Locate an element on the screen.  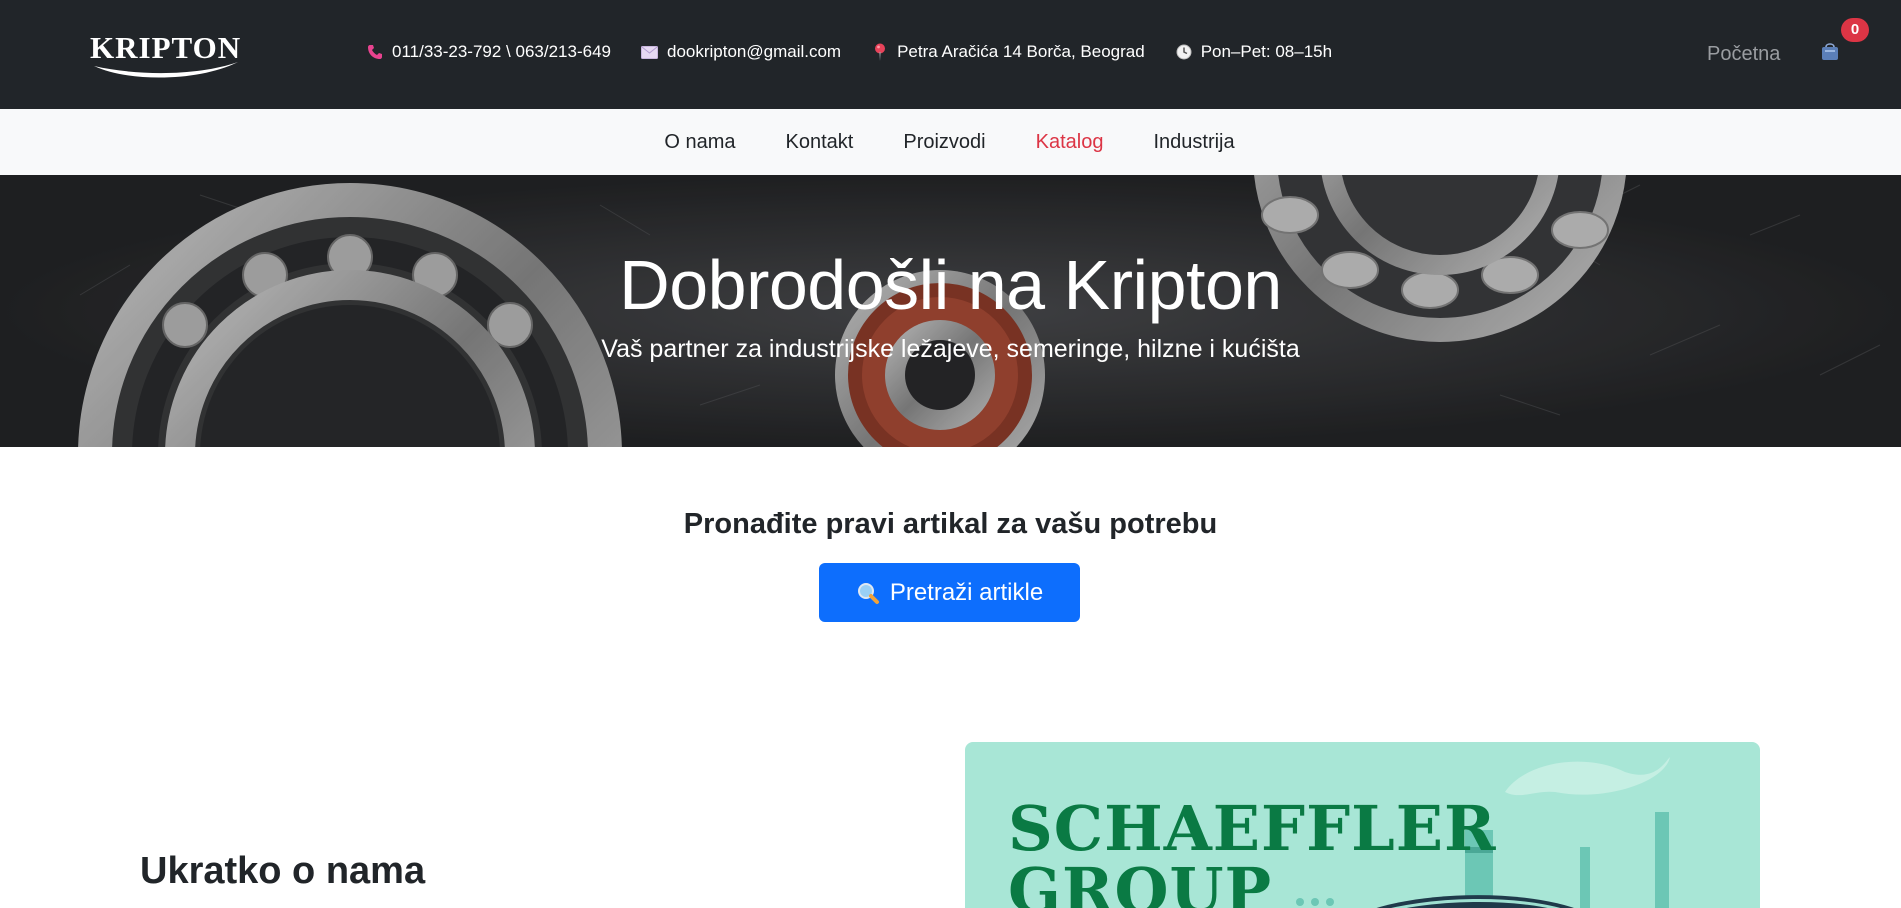
home-link: Početna is located at coordinates (1743, 54).